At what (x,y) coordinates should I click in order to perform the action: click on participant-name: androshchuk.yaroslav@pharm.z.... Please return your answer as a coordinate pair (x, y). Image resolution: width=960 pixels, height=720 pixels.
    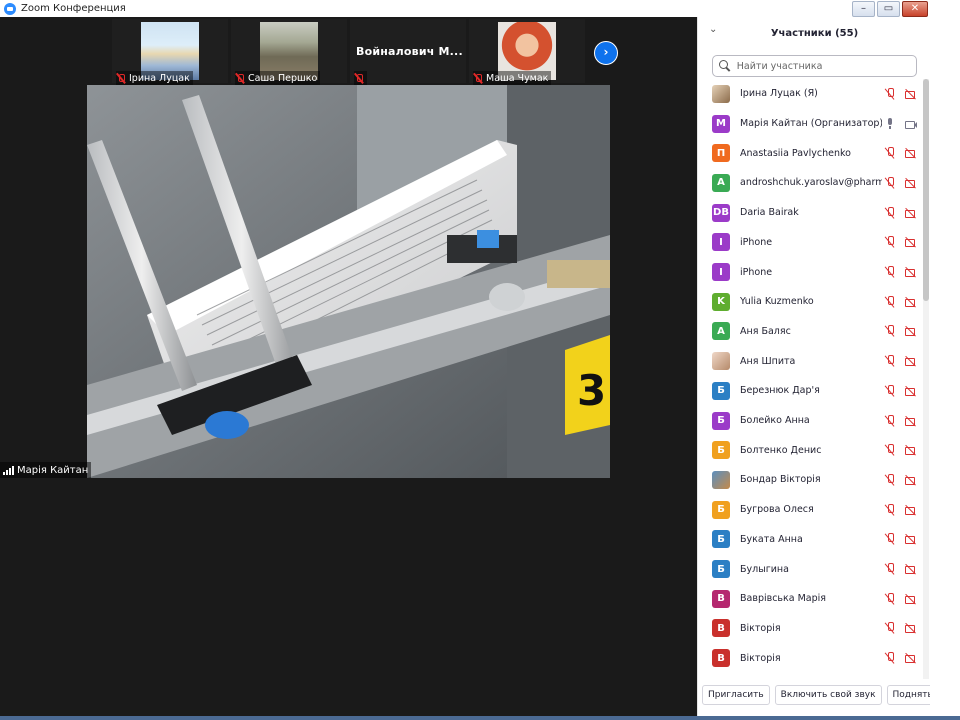
    Looking at the image, I should click on (811, 183).